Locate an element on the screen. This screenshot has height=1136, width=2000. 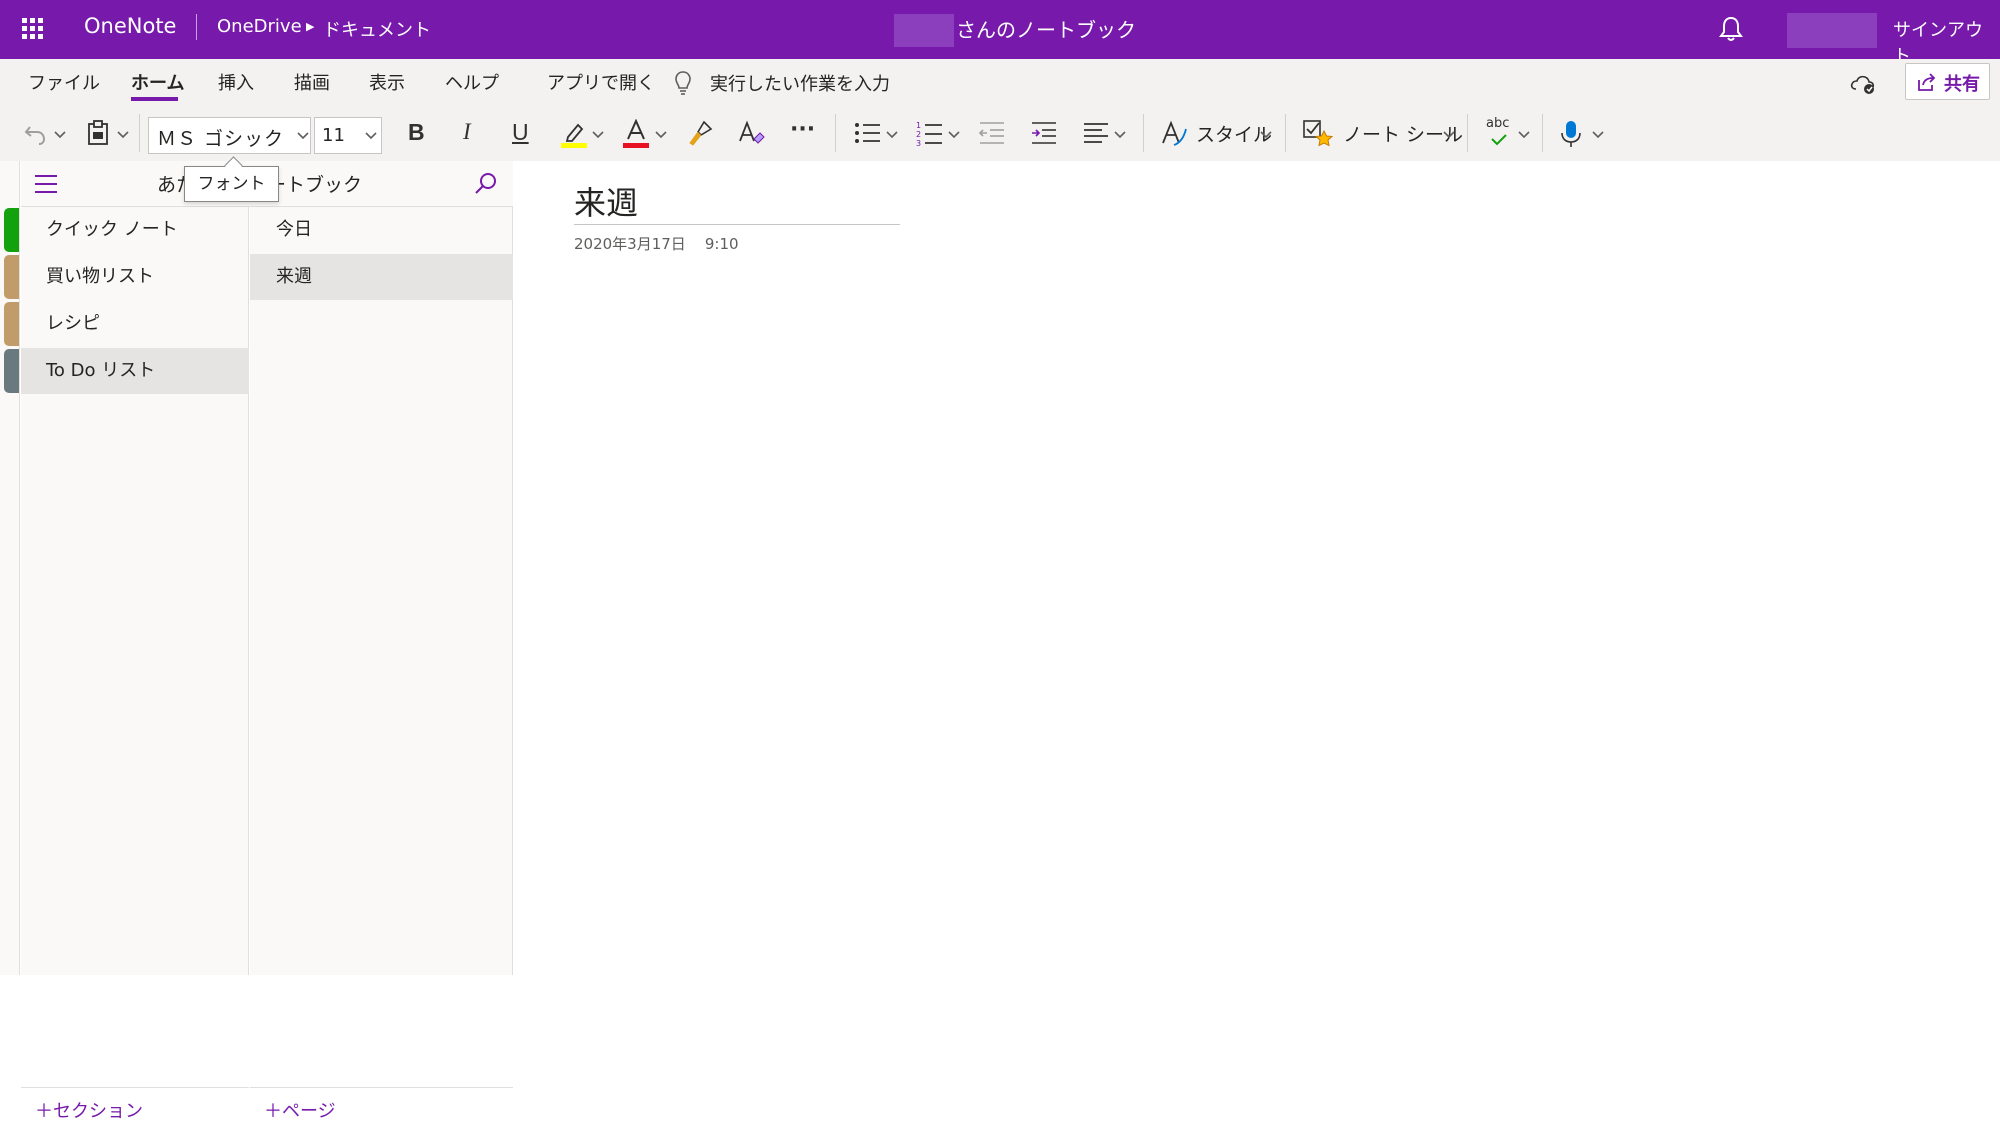
lightbulb-icon is located at coordinates (683, 83).